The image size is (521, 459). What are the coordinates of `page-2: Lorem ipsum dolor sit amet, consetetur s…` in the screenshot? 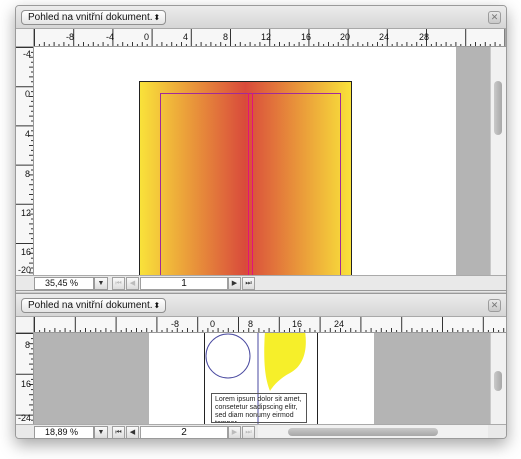 It's located at (261, 378).